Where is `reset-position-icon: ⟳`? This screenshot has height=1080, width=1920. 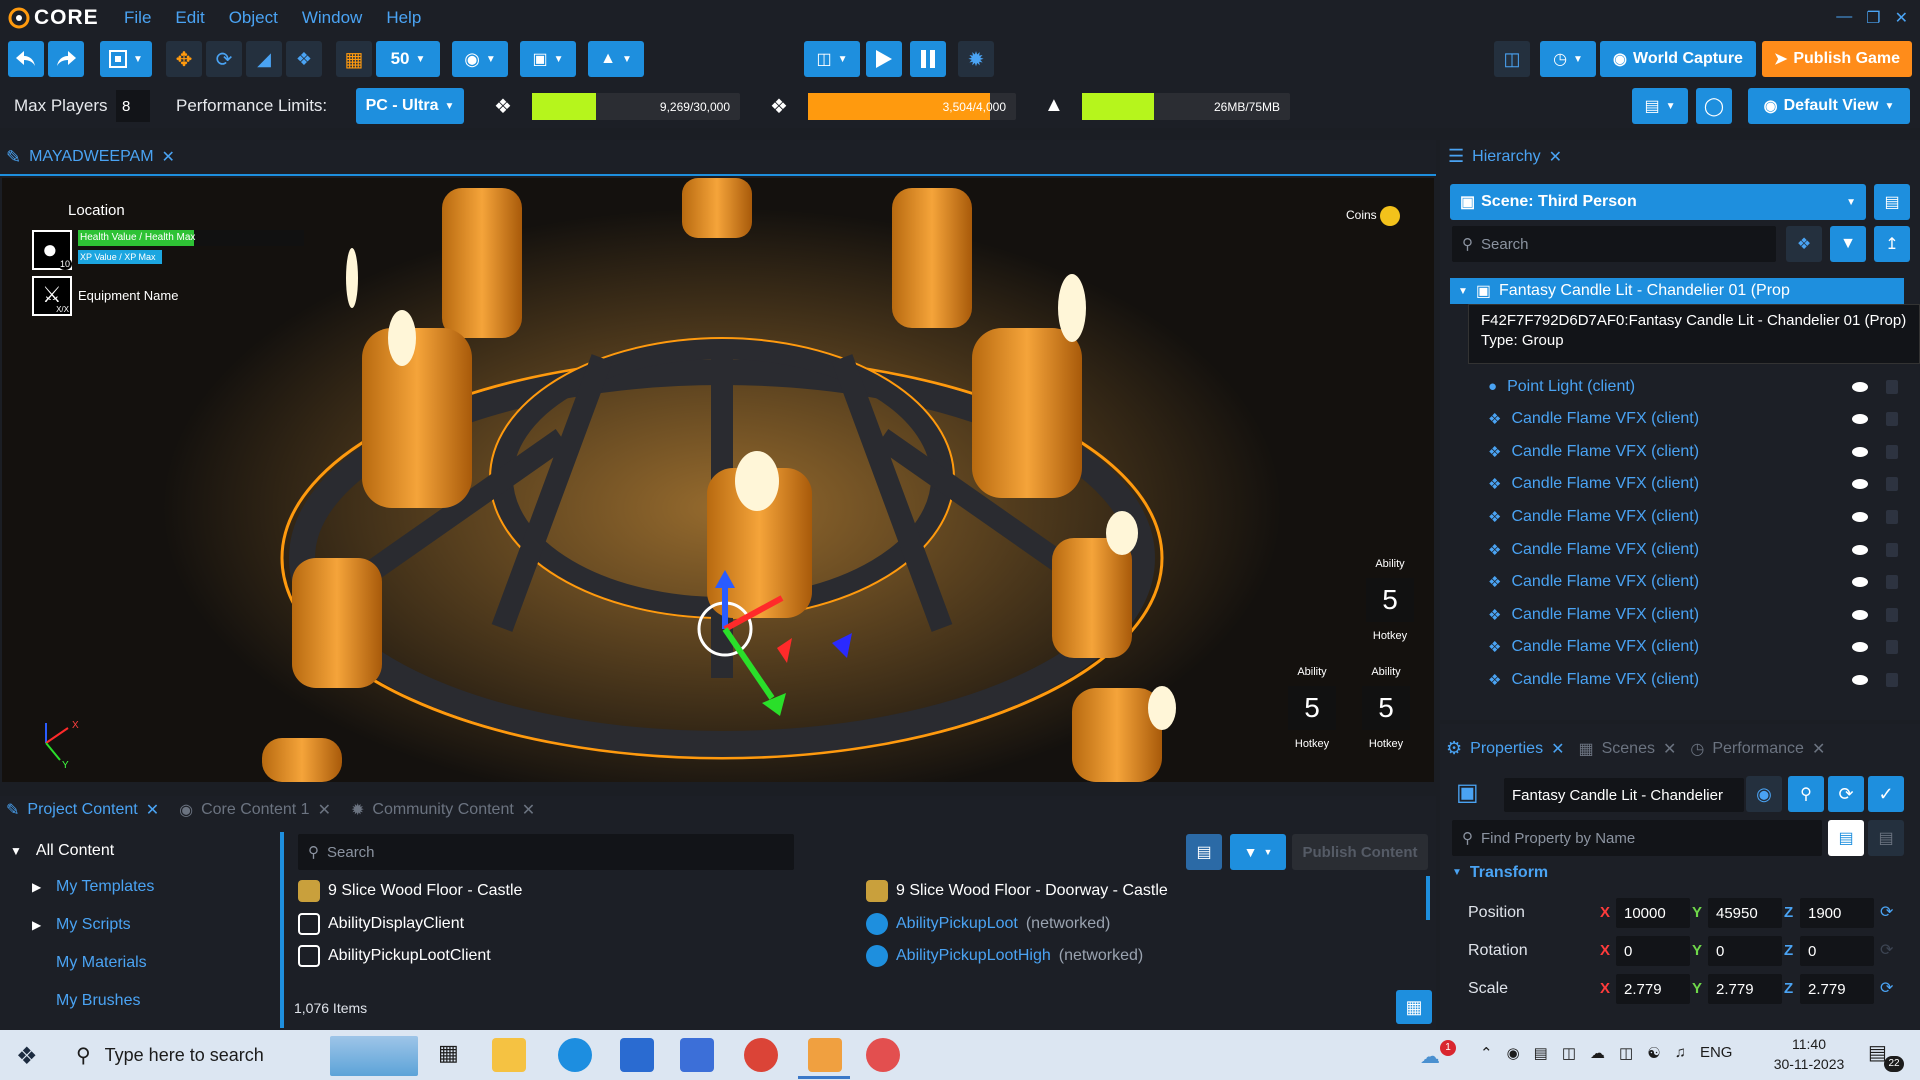 reset-position-icon: ⟳ is located at coordinates (1886, 912).